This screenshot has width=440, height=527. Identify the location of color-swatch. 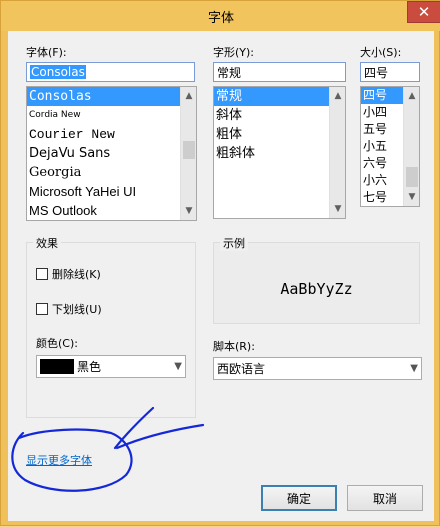
(57, 366).